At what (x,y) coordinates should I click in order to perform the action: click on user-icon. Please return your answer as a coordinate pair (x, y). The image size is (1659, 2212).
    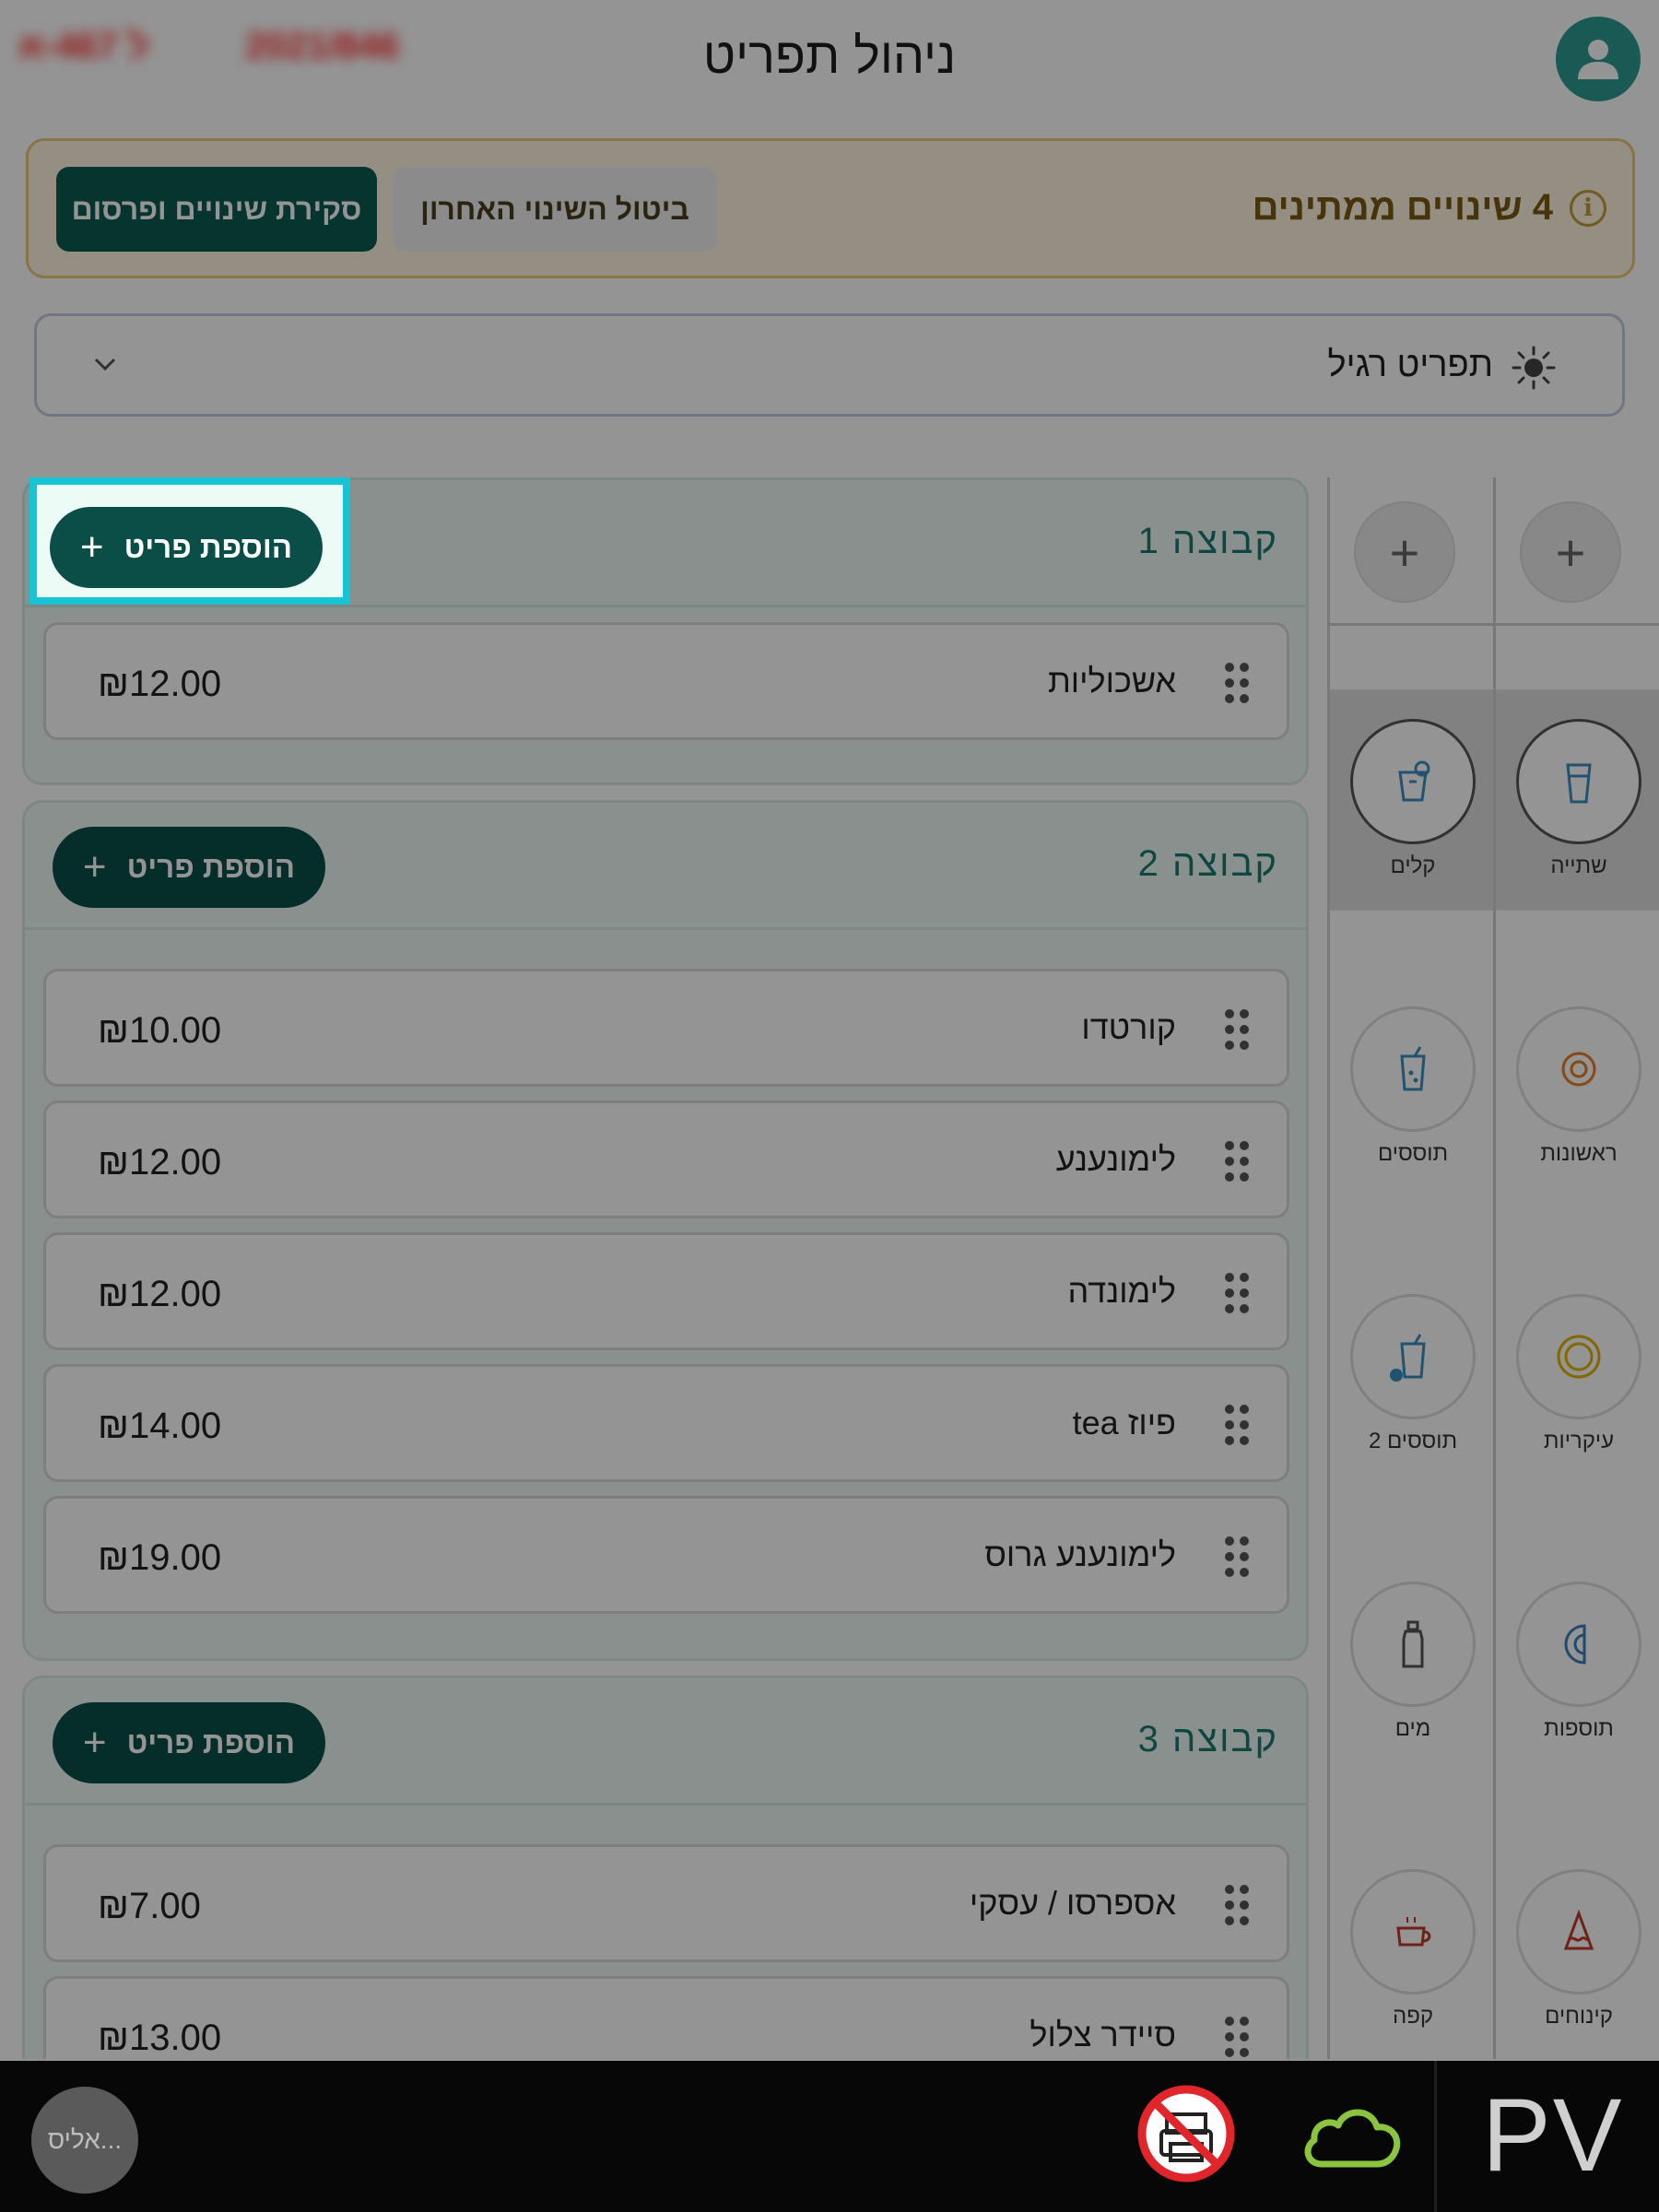
    Looking at the image, I should click on (1598, 59).